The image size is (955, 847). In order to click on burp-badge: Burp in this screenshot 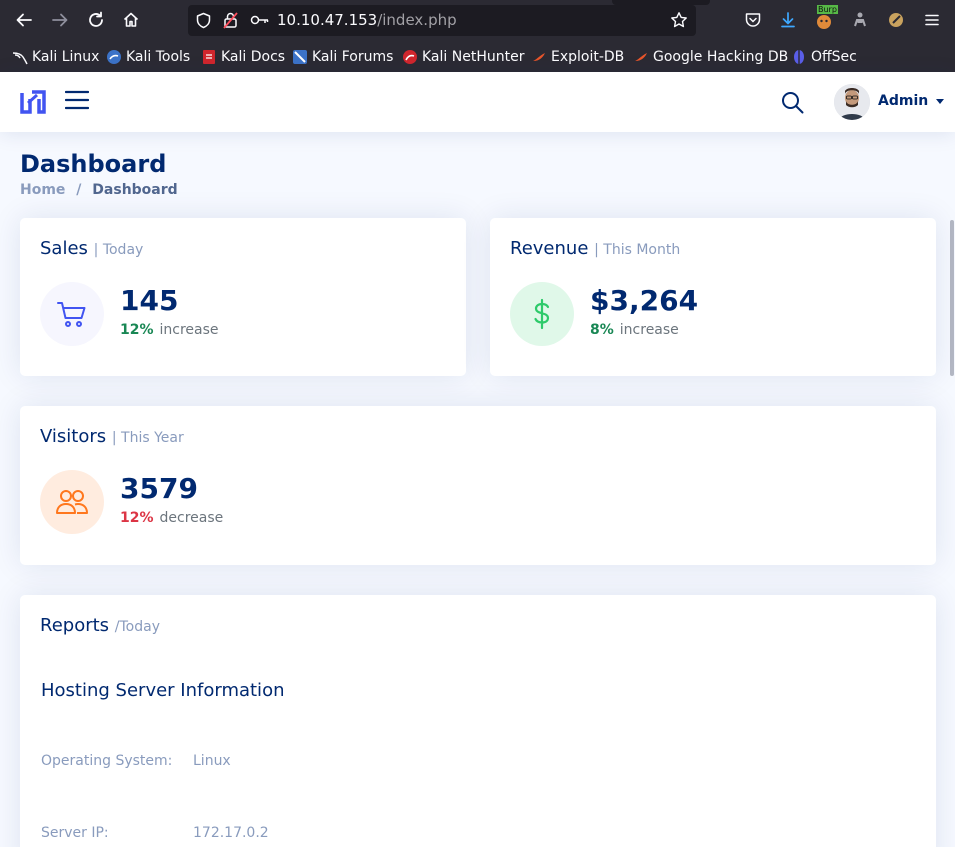, I will do `click(827, 9)`.